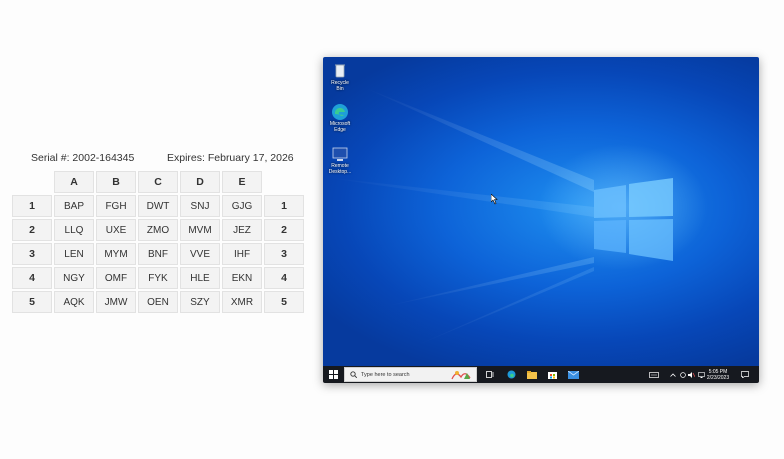  What do you see at coordinates (158, 254) in the screenshot?
I see `grid-cell: BNF` at bounding box center [158, 254].